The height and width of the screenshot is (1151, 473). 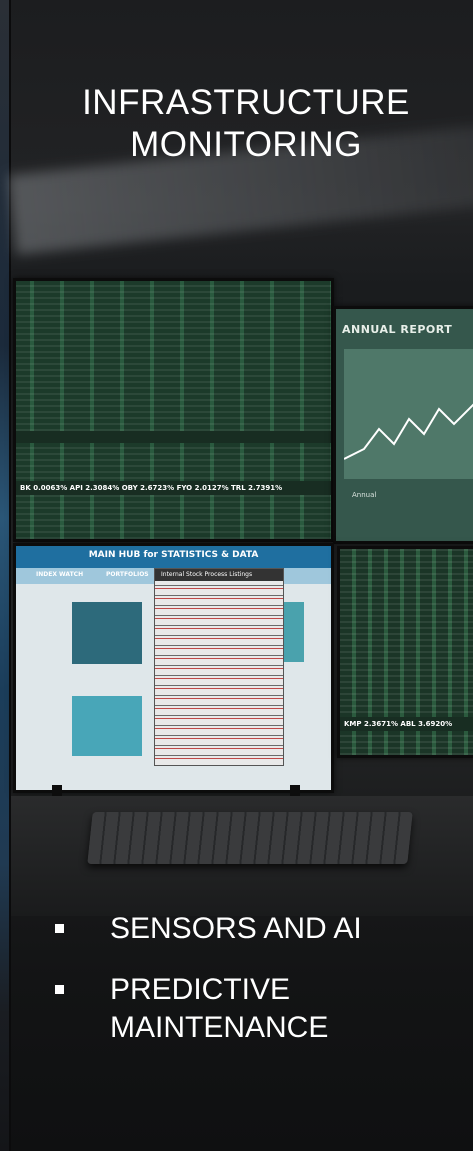 What do you see at coordinates (219, 575) in the screenshot?
I see `stock-listing-header: Internal Stock Process Listings` at bounding box center [219, 575].